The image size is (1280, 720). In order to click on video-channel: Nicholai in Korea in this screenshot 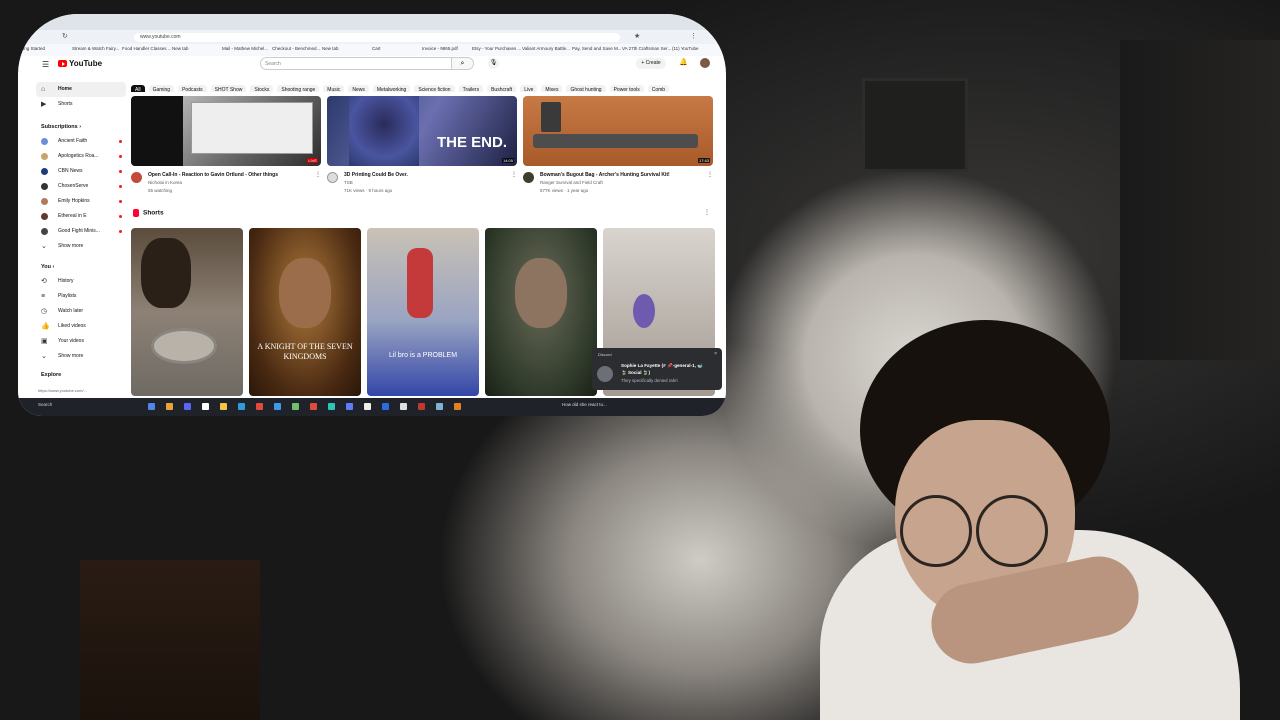, I will do `click(165, 182)`.